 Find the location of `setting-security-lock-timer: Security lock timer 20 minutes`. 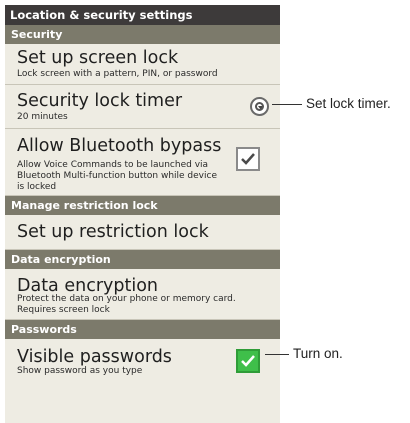

setting-security-lock-timer: Security lock timer 20 minutes is located at coordinates (142, 107).